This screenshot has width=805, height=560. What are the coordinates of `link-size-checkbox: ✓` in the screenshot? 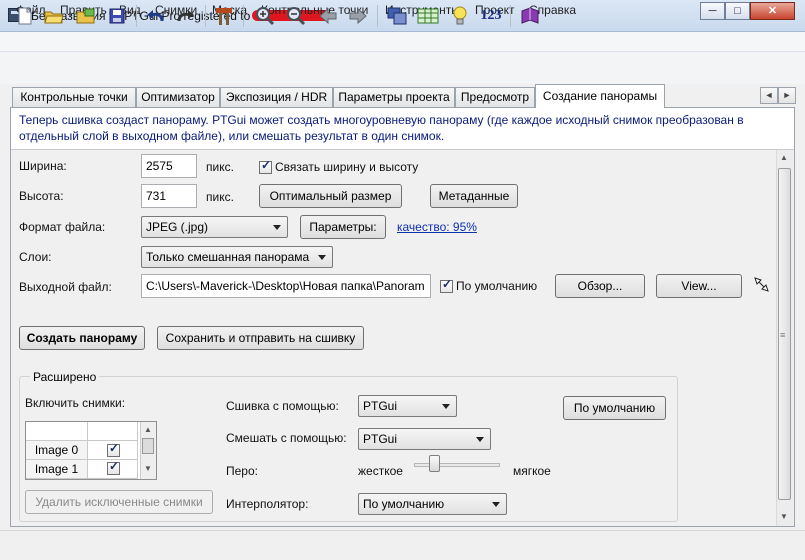 It's located at (265, 166).